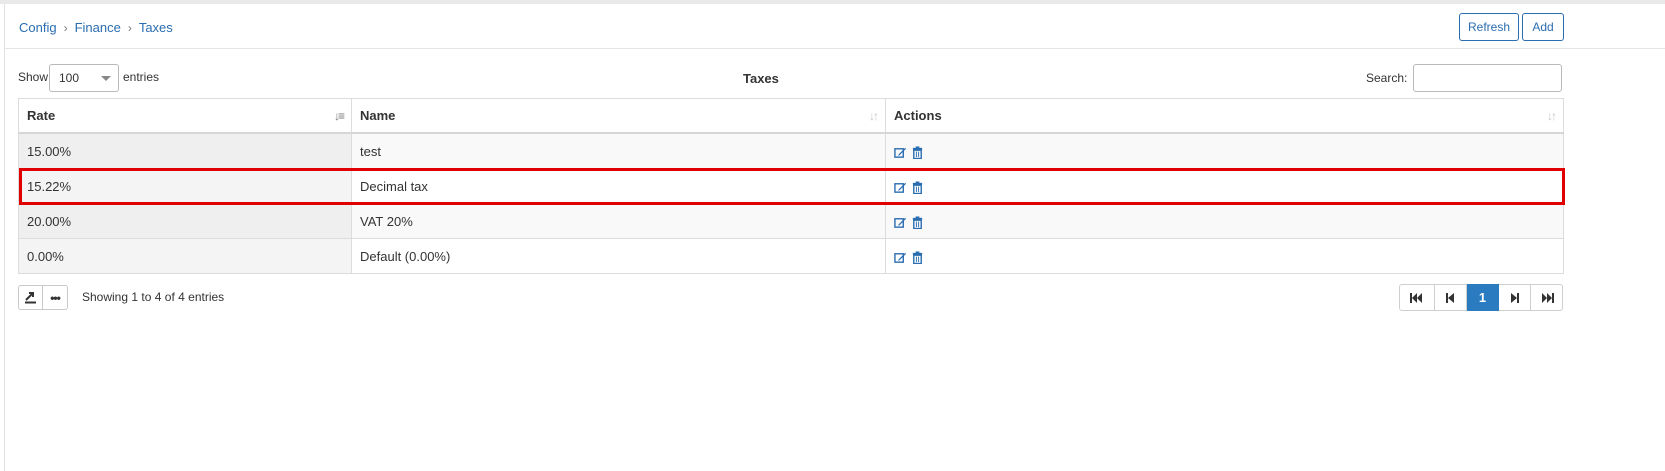  I want to click on table-row: 15.22% Decimal tax, so click(791, 186).